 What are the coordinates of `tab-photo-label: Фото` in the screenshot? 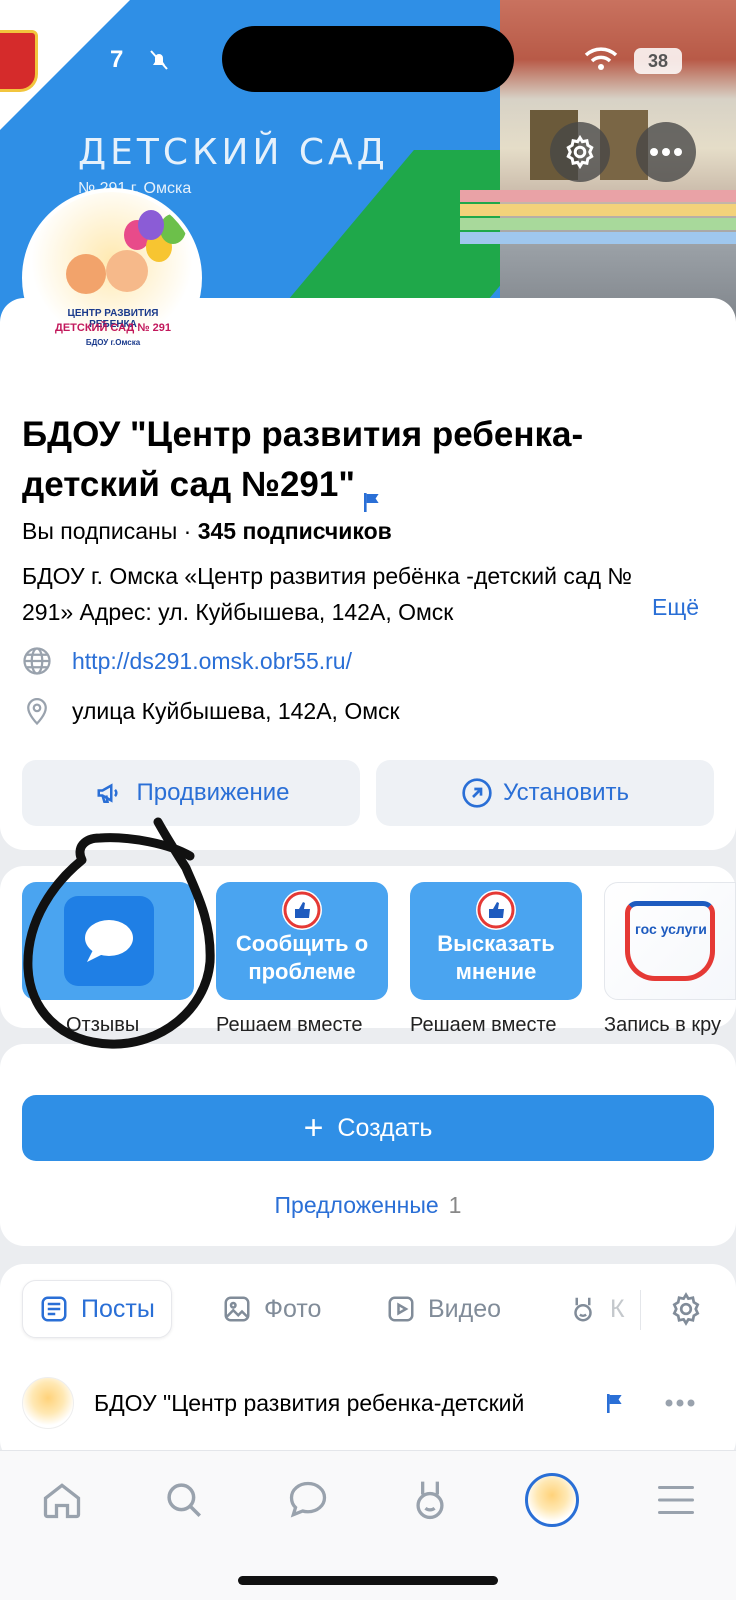 It's located at (293, 1308).